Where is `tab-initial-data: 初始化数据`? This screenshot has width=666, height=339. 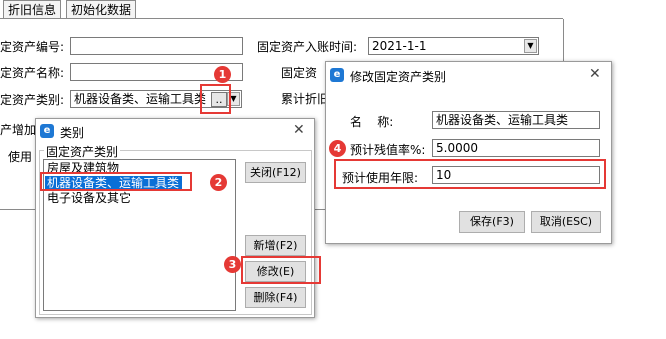 tab-initial-data: 初始化数据 is located at coordinates (101, 9).